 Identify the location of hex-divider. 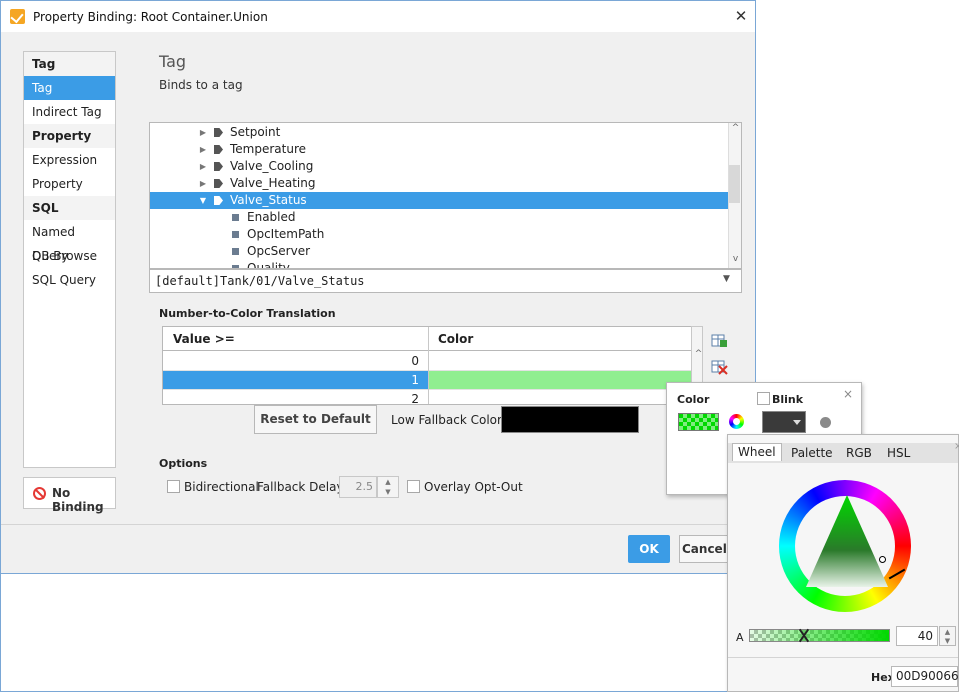
(843, 657).